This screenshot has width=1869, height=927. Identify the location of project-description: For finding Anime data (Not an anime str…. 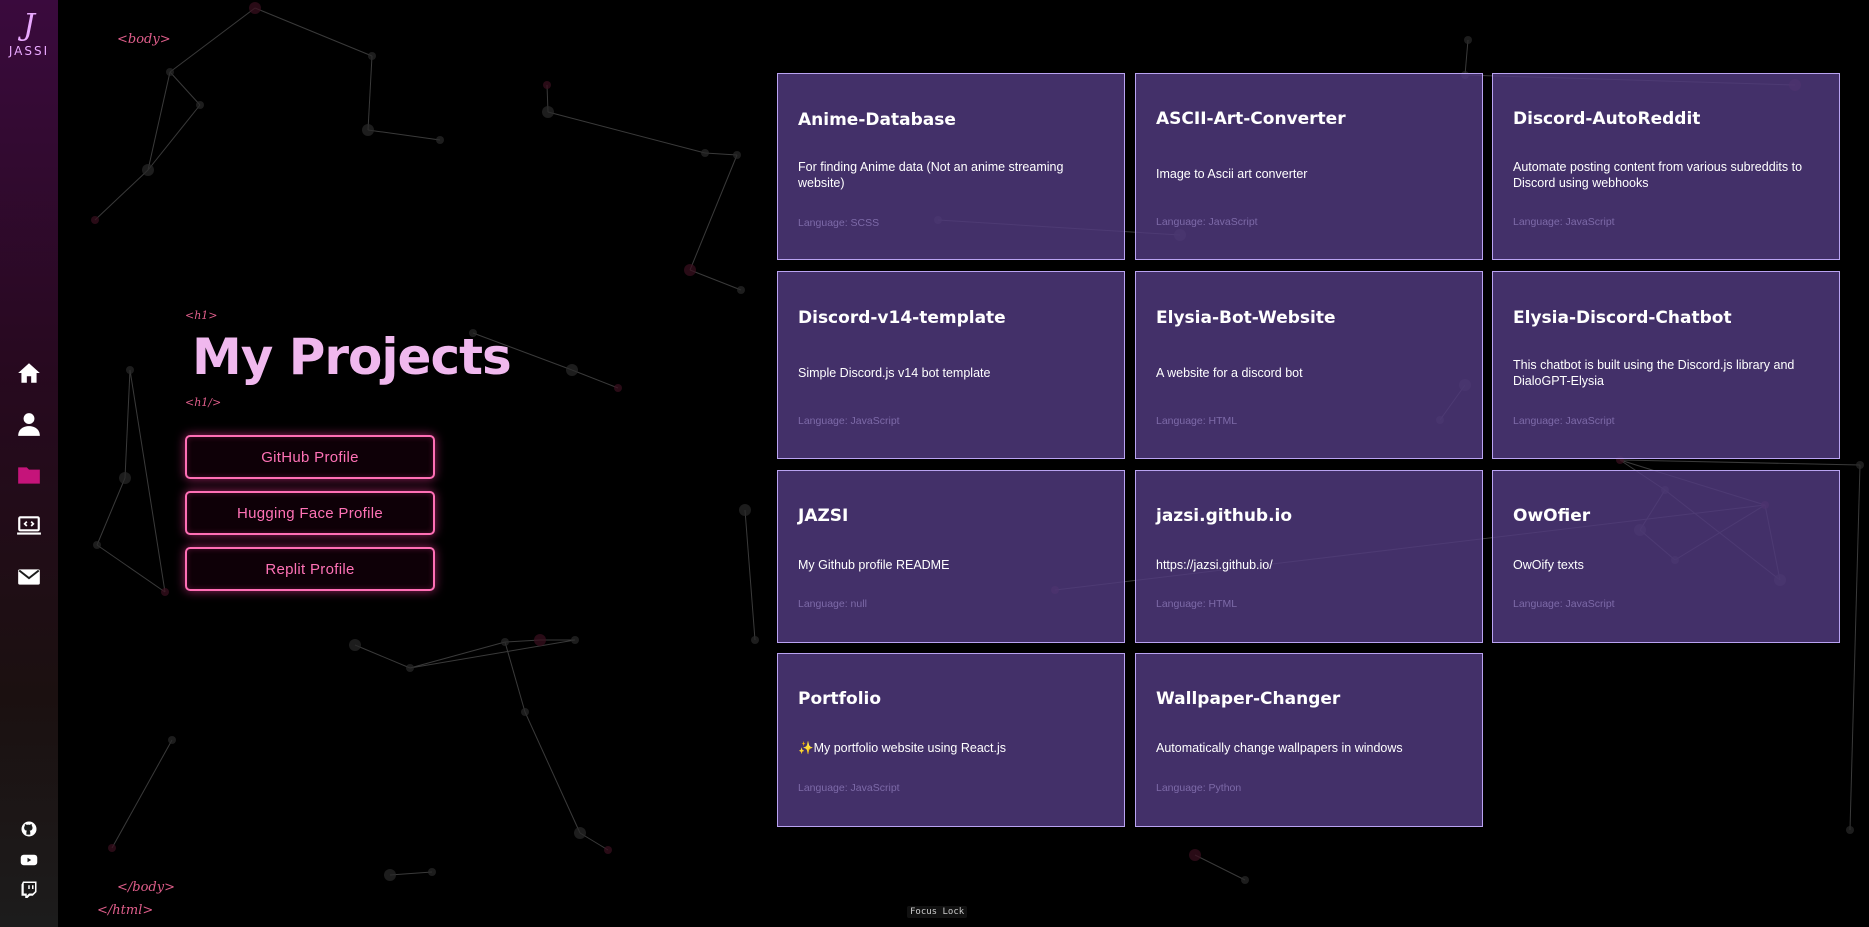
(931, 175).